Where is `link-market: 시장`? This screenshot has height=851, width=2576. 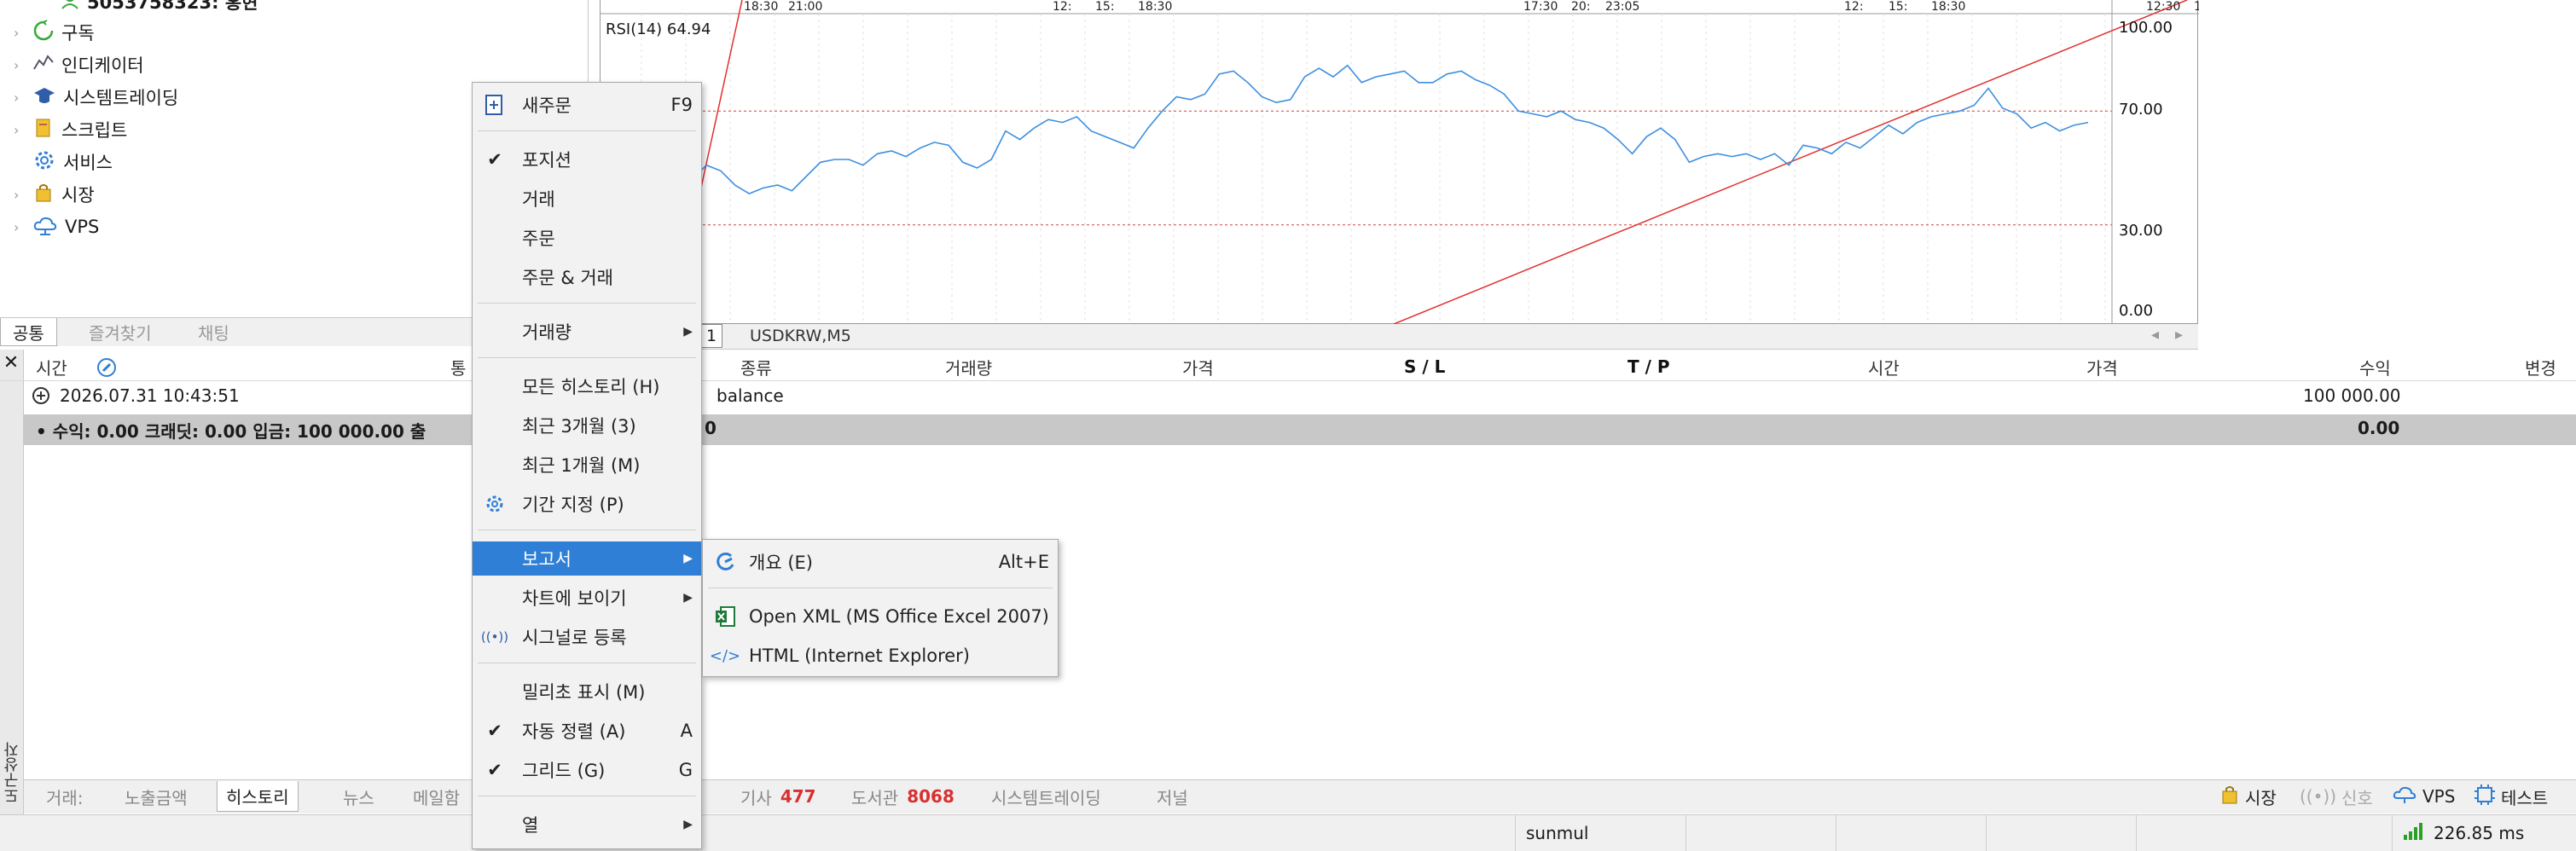
link-market: 시장 is located at coordinates (2248, 796).